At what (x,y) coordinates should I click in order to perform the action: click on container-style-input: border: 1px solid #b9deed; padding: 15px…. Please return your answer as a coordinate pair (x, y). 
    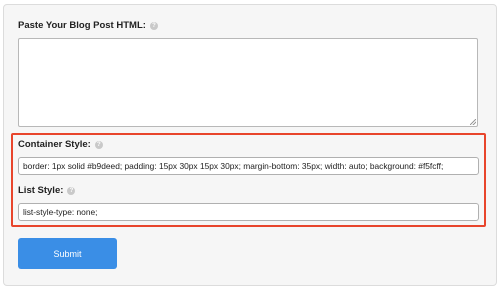
    Looking at the image, I should click on (248, 166).